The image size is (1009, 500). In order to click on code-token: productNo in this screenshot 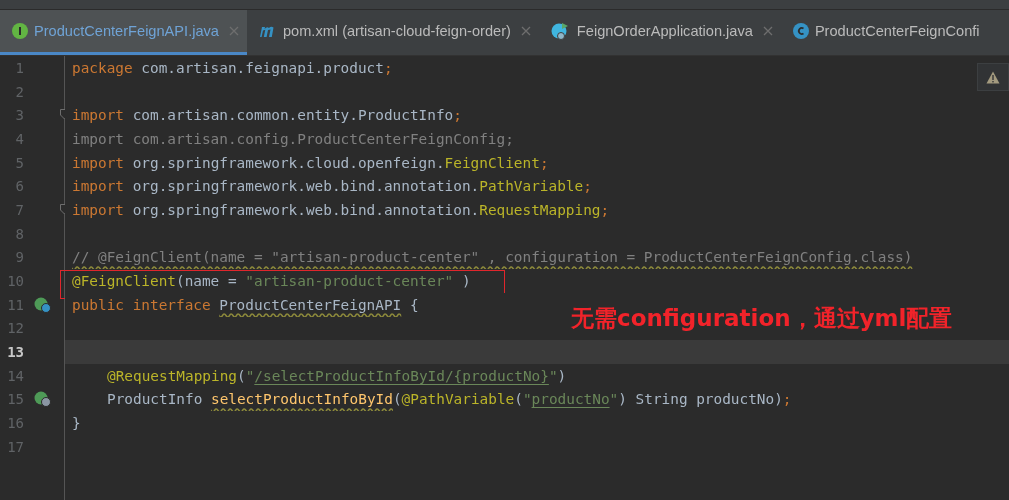, I will do `click(570, 399)`.